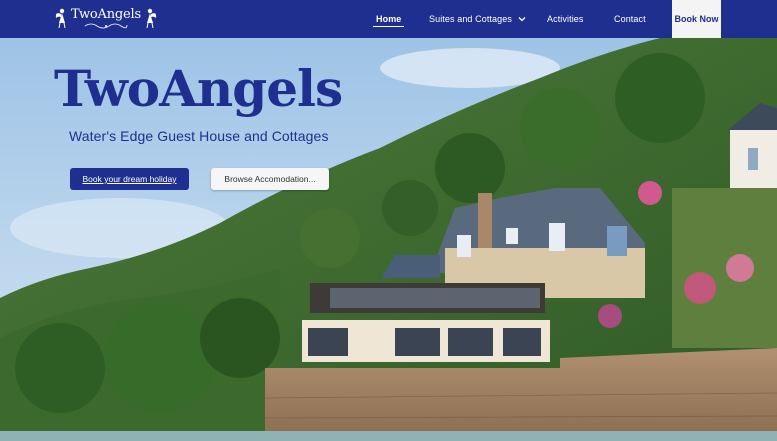 This screenshot has height=441, width=777. I want to click on book-dream-holiday-button: Book your dream holiday, so click(129, 179).